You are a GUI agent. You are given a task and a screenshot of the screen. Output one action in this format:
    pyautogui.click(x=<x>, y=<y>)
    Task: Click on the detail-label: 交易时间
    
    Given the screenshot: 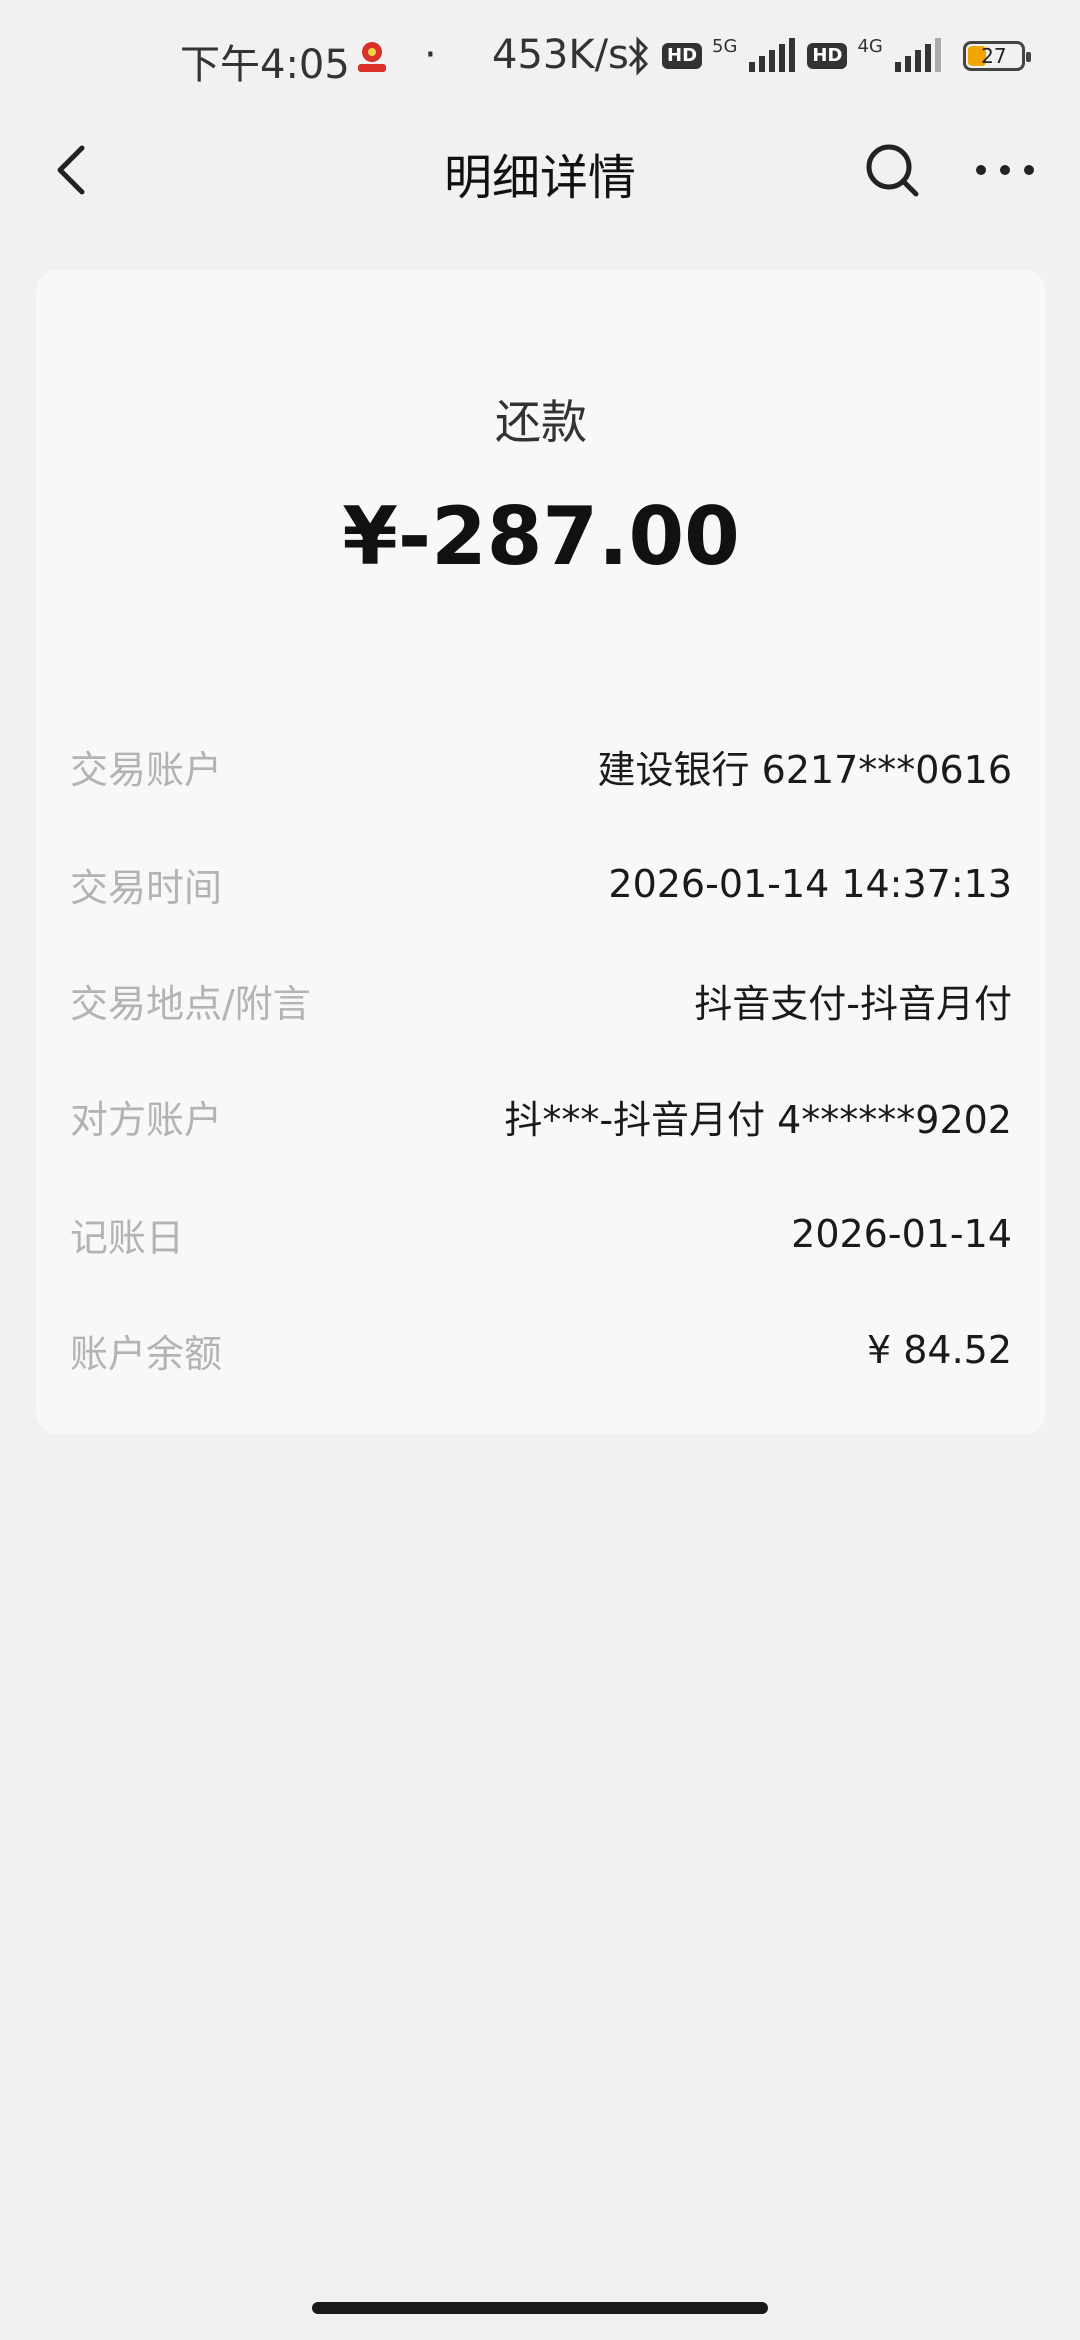 What is the action you would take?
    pyautogui.click(x=146, y=887)
    